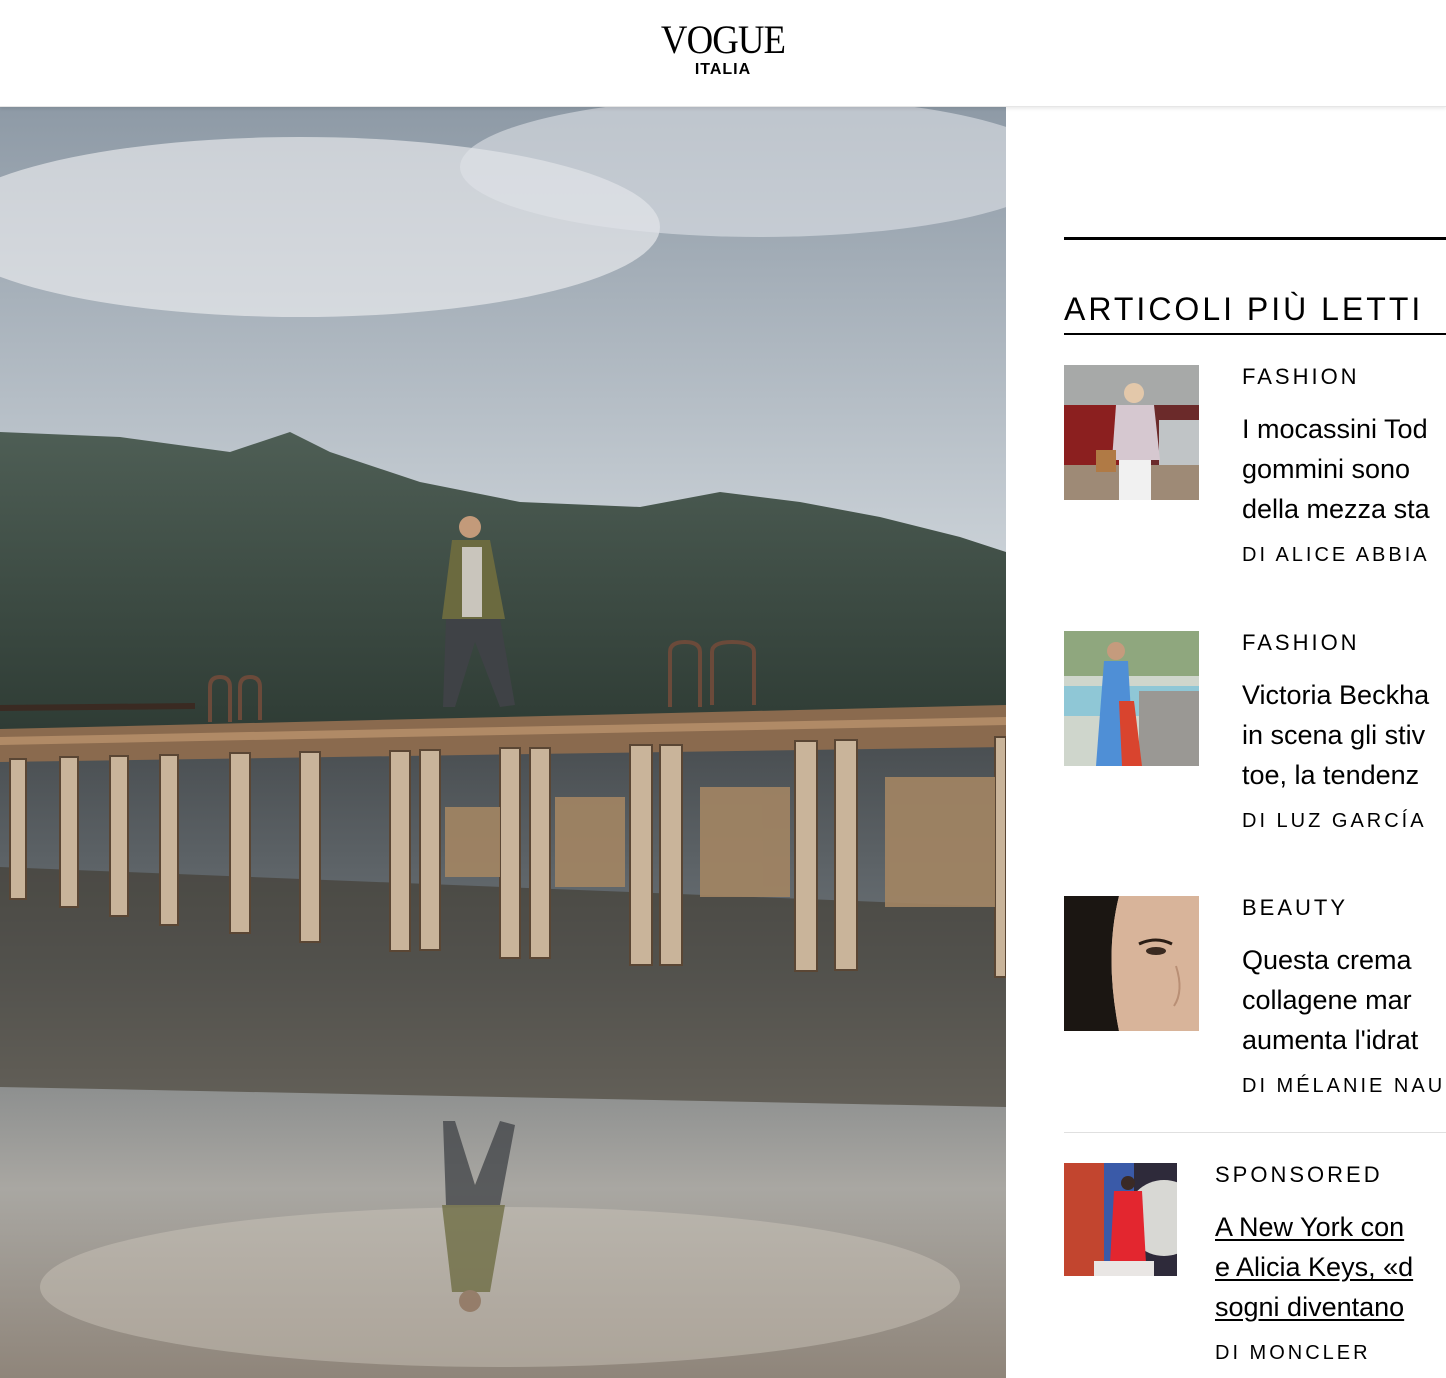 The height and width of the screenshot is (1378, 1446). What do you see at coordinates (1336, 509) in the screenshot?
I see `headline-line: della mezza sta` at bounding box center [1336, 509].